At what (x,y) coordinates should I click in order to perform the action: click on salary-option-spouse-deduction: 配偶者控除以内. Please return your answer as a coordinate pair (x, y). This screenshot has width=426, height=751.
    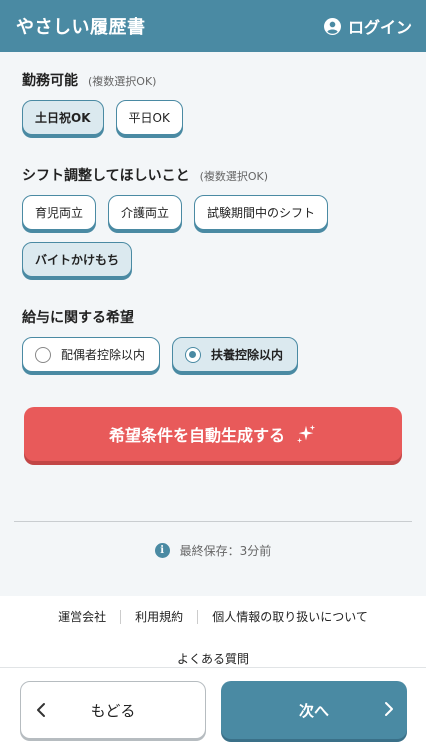
    Looking at the image, I should click on (91, 354).